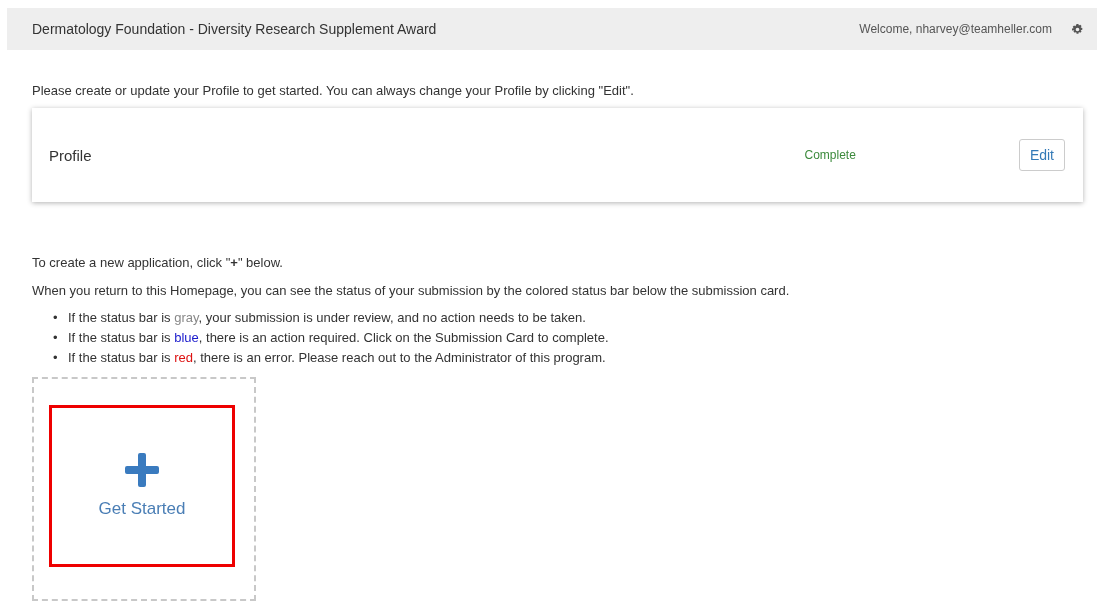  I want to click on welcome-text: Welcome, nharvey@teamheller.com, so click(955, 29).